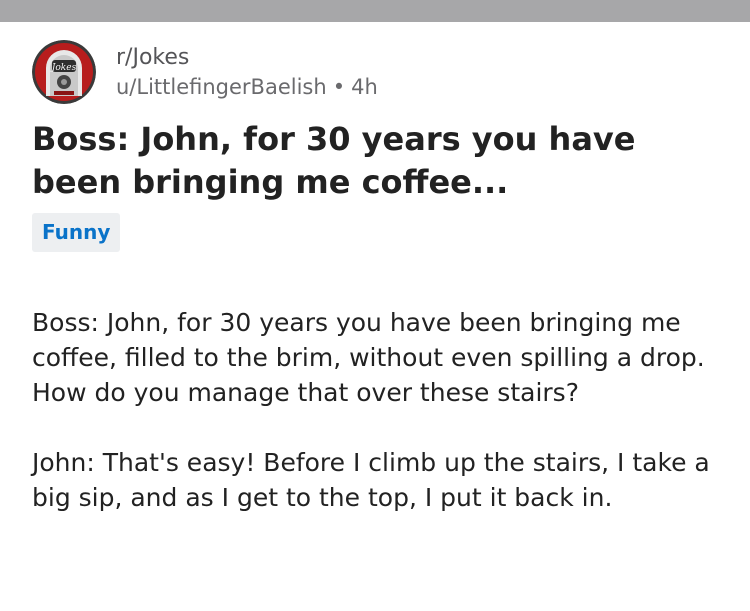  I want to click on post-byline: u/LittlefingerBaelish • 4h, so click(247, 87).